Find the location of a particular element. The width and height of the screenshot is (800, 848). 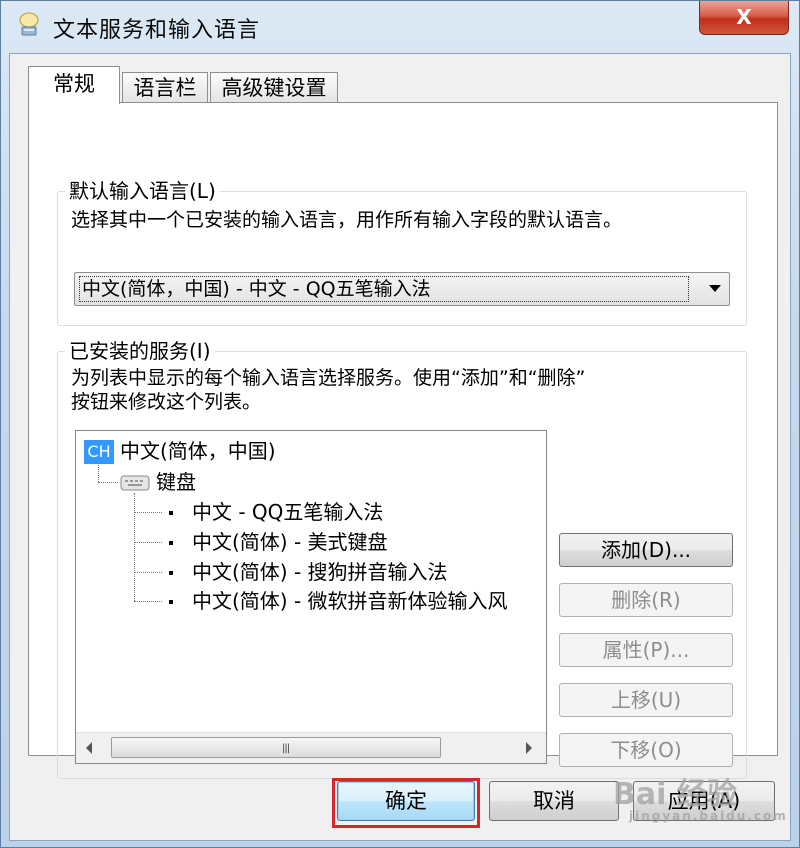

window-title: 文本服务和输入语言 is located at coordinates (157, 30).